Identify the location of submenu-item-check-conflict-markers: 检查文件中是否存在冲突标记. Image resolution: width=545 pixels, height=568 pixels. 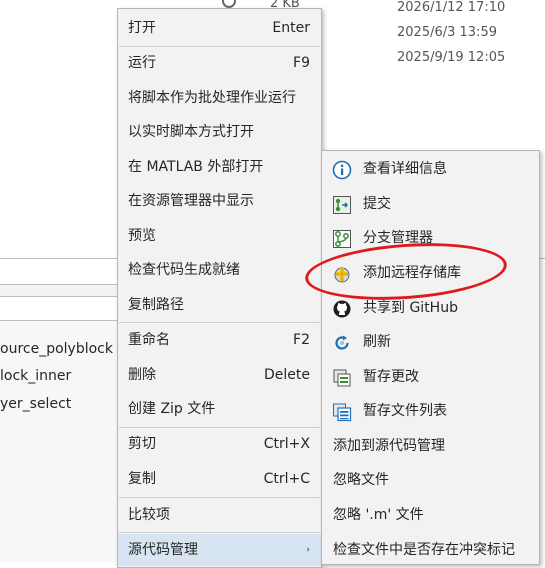
(430, 550).